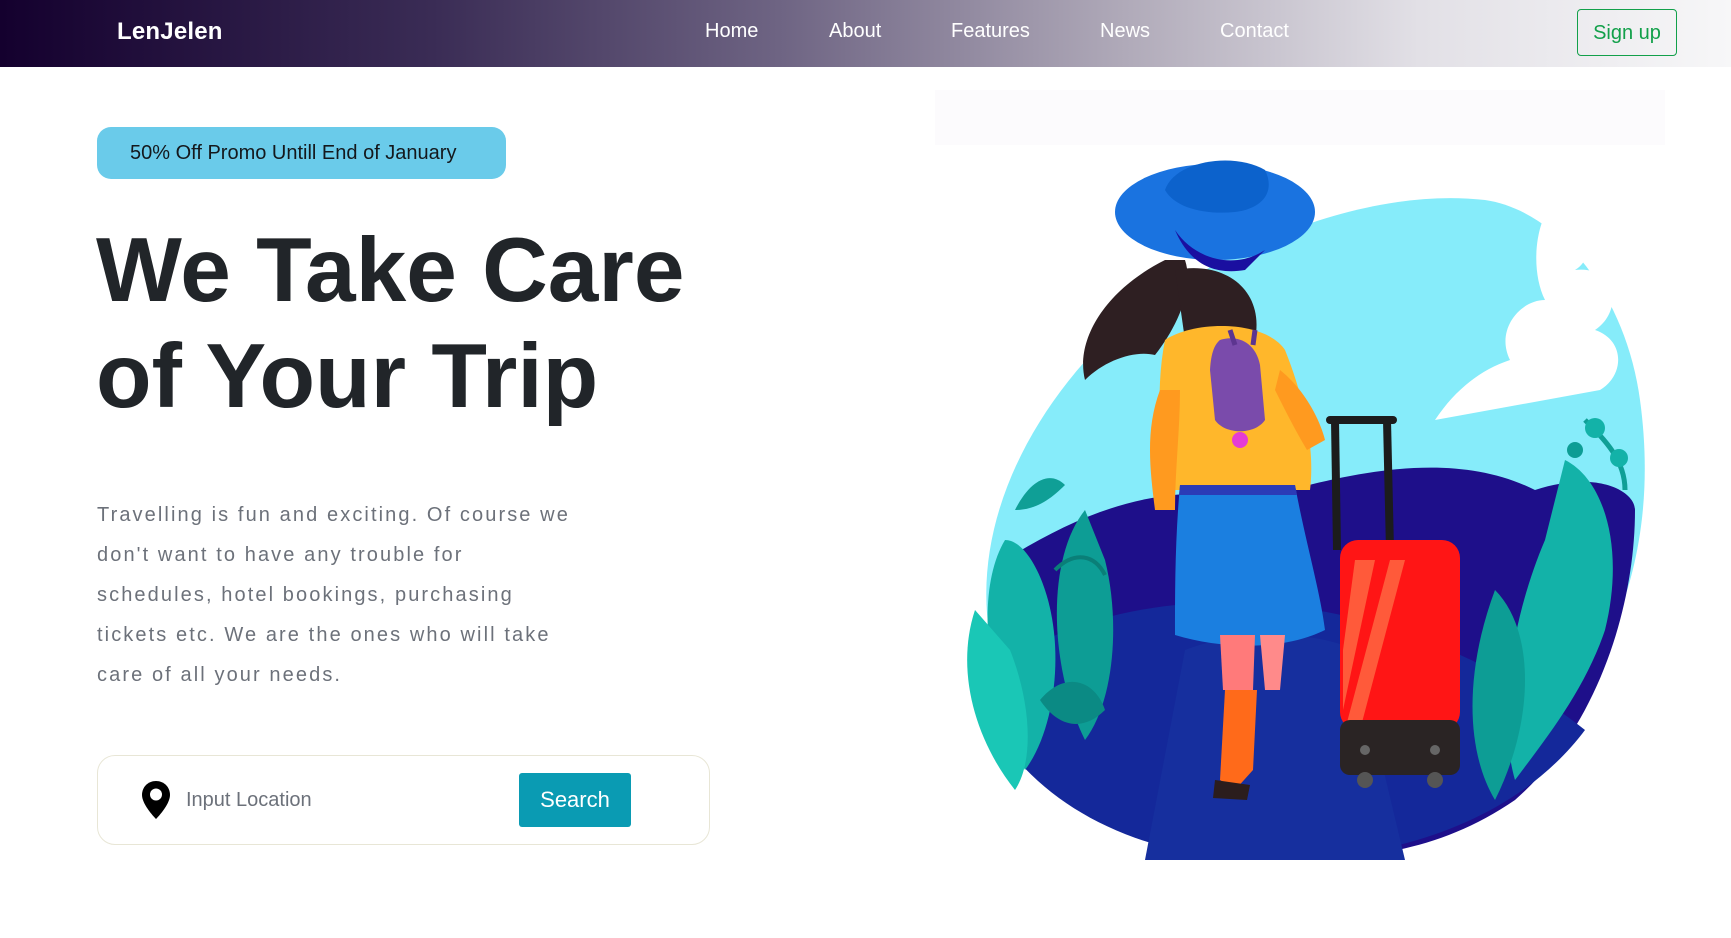 The height and width of the screenshot is (938, 1731). I want to click on nav-link-news: News, so click(1125, 31).